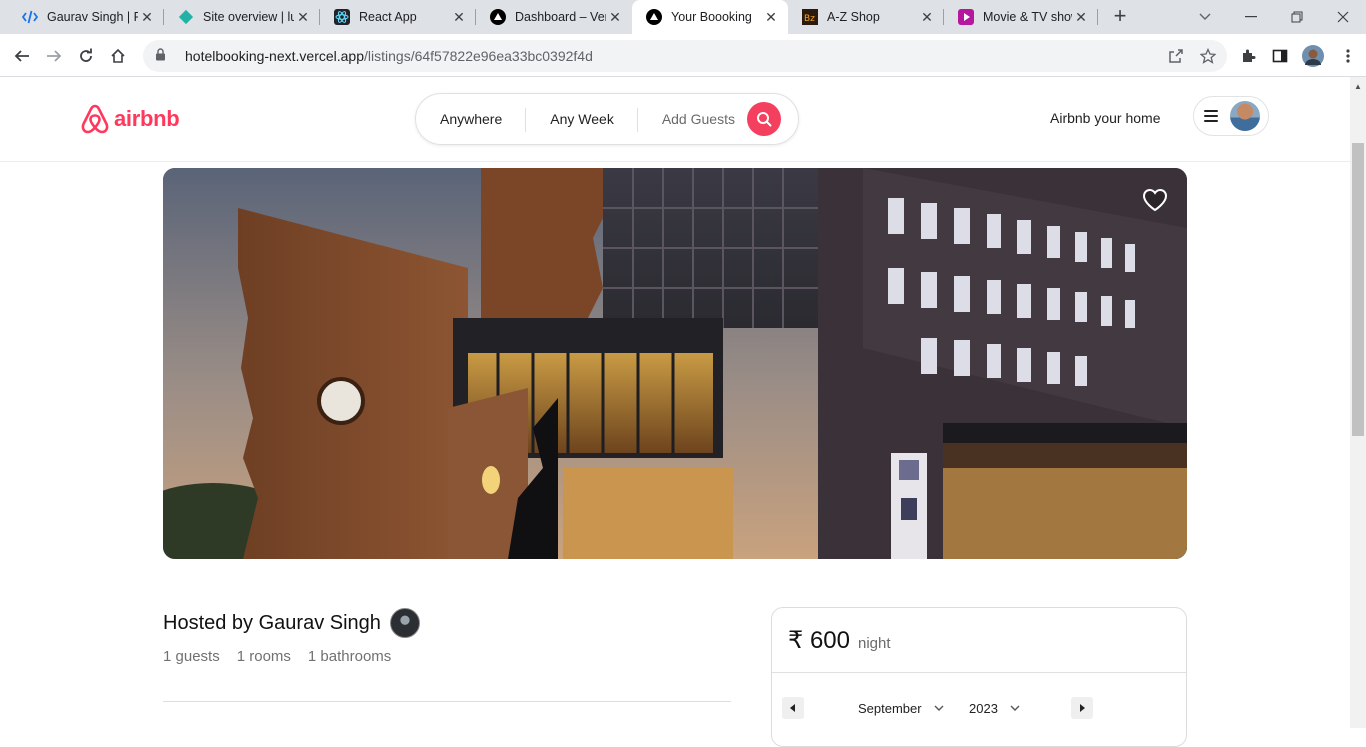 Image resolution: width=1366 pixels, height=747 pixels. What do you see at coordinates (1313, 56) in the screenshot?
I see `profile-avatar` at bounding box center [1313, 56].